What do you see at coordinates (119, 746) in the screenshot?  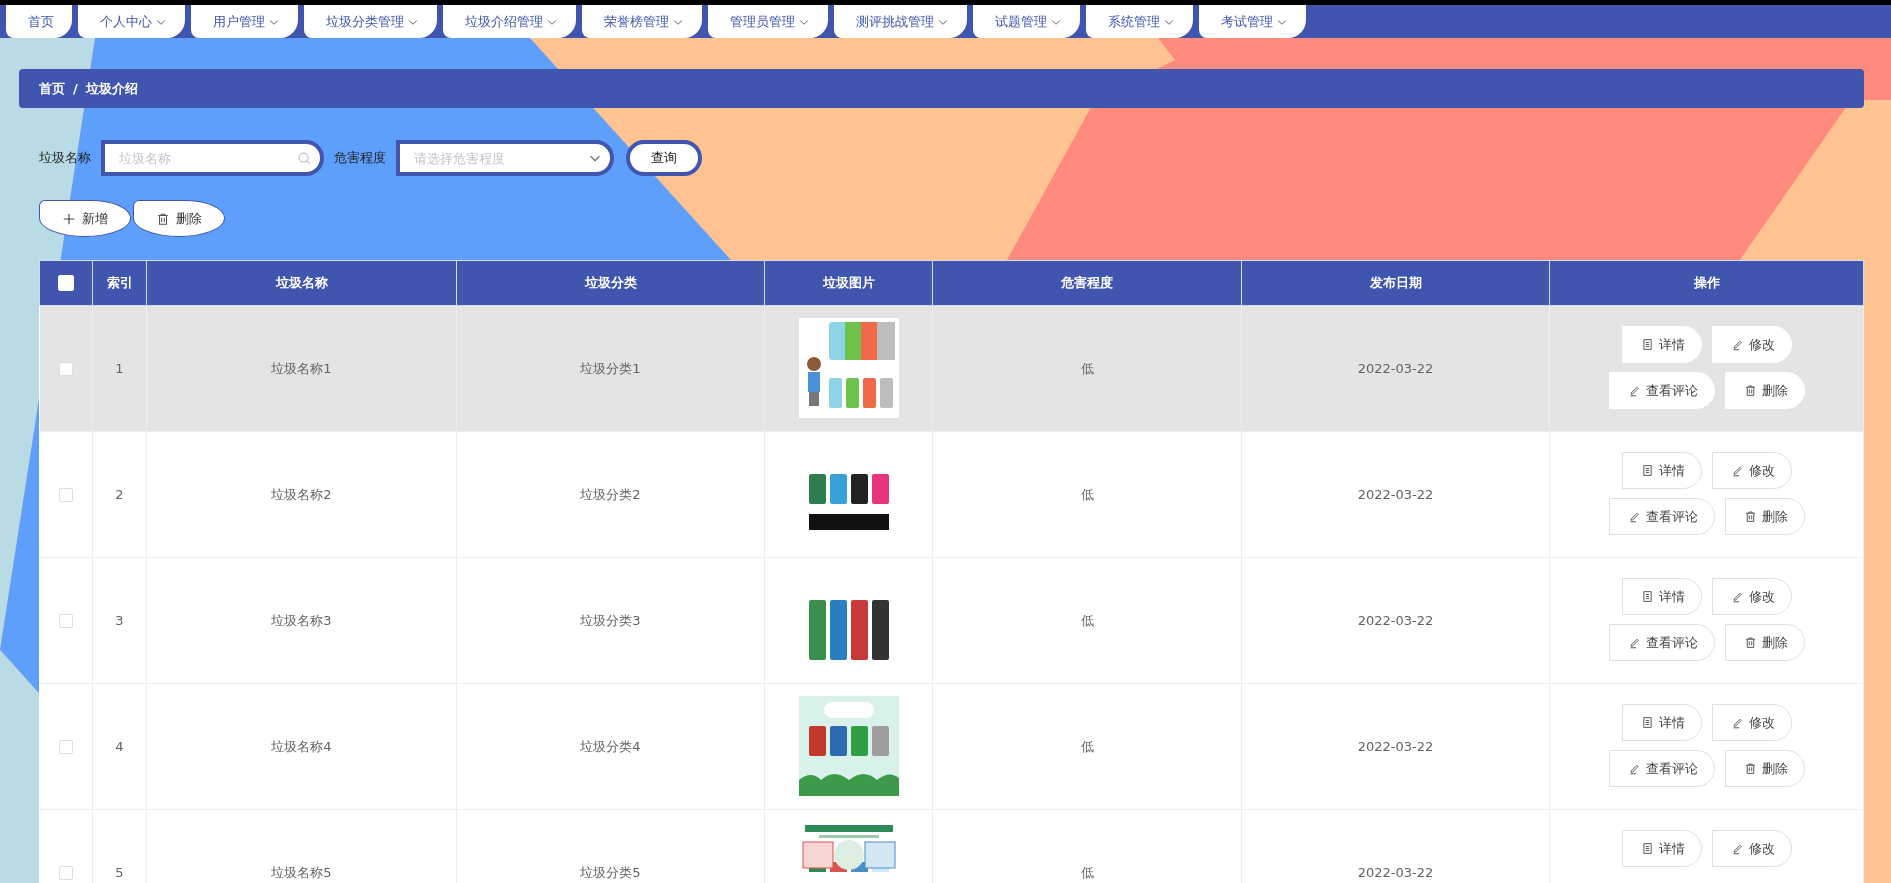 I see `table-cell: 4` at bounding box center [119, 746].